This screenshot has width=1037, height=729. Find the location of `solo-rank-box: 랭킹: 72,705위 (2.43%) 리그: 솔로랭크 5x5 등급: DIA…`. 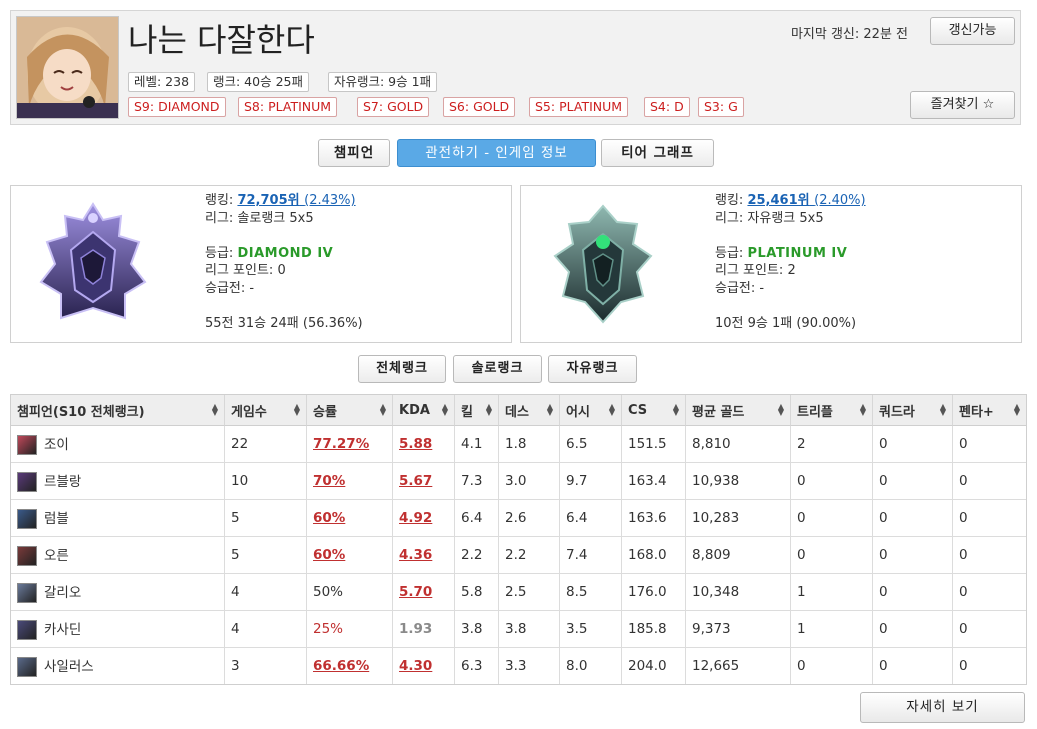

solo-rank-box: 랭킹: 72,705위 (2.43%) 리그: 솔로랭크 5x5 등급: DIA… is located at coordinates (261, 264).